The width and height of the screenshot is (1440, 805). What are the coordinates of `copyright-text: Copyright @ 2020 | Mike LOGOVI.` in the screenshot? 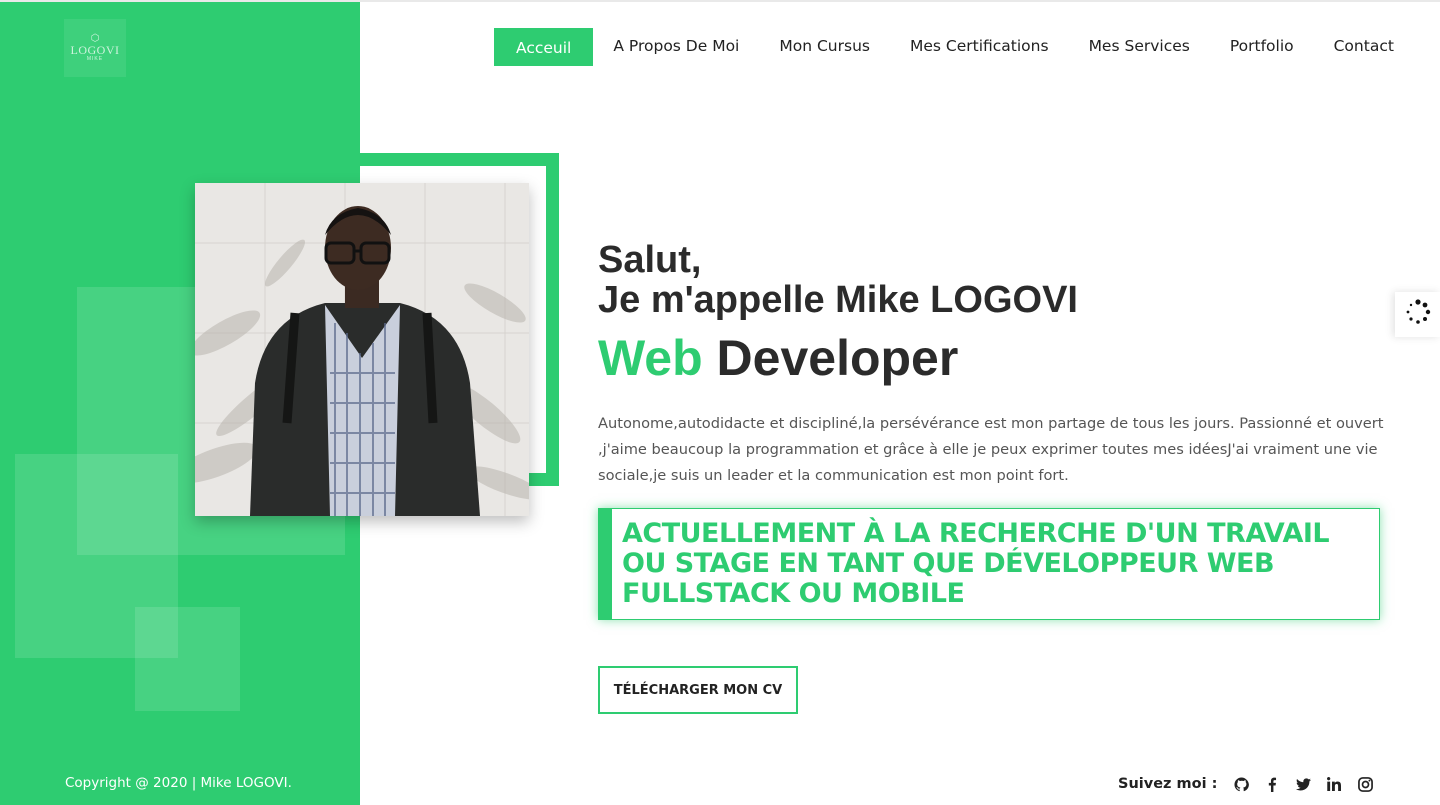 It's located at (178, 783).